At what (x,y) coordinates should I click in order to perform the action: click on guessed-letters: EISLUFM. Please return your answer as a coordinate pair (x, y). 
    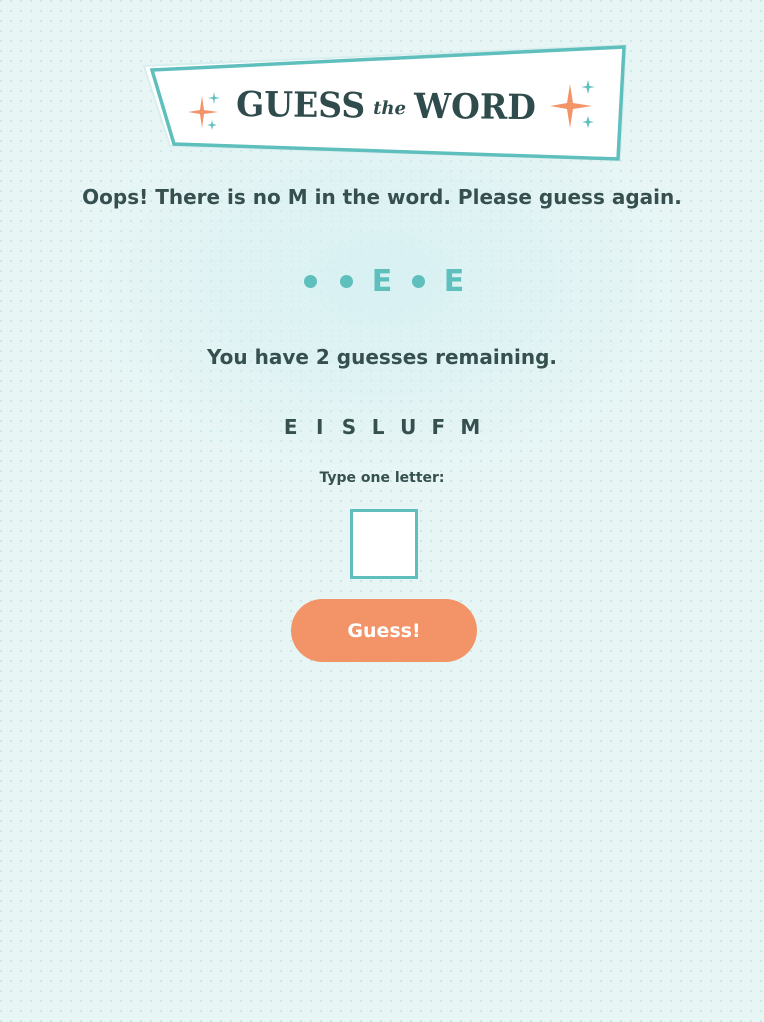
    Looking at the image, I should click on (382, 427).